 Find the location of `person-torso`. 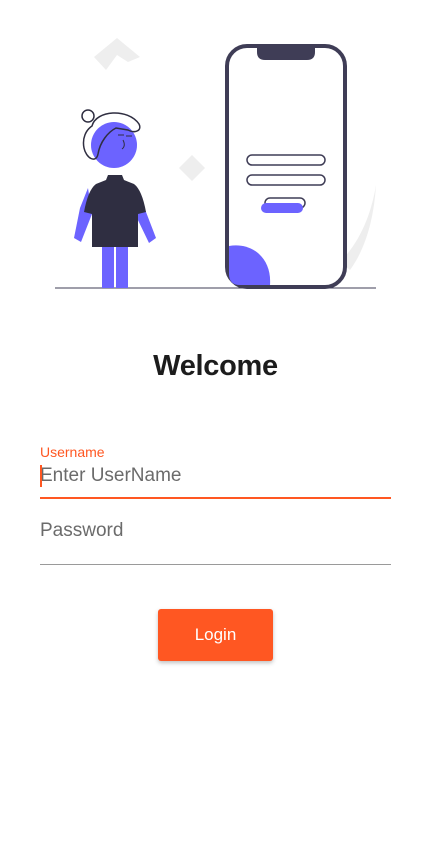

person-torso is located at coordinates (115, 211).